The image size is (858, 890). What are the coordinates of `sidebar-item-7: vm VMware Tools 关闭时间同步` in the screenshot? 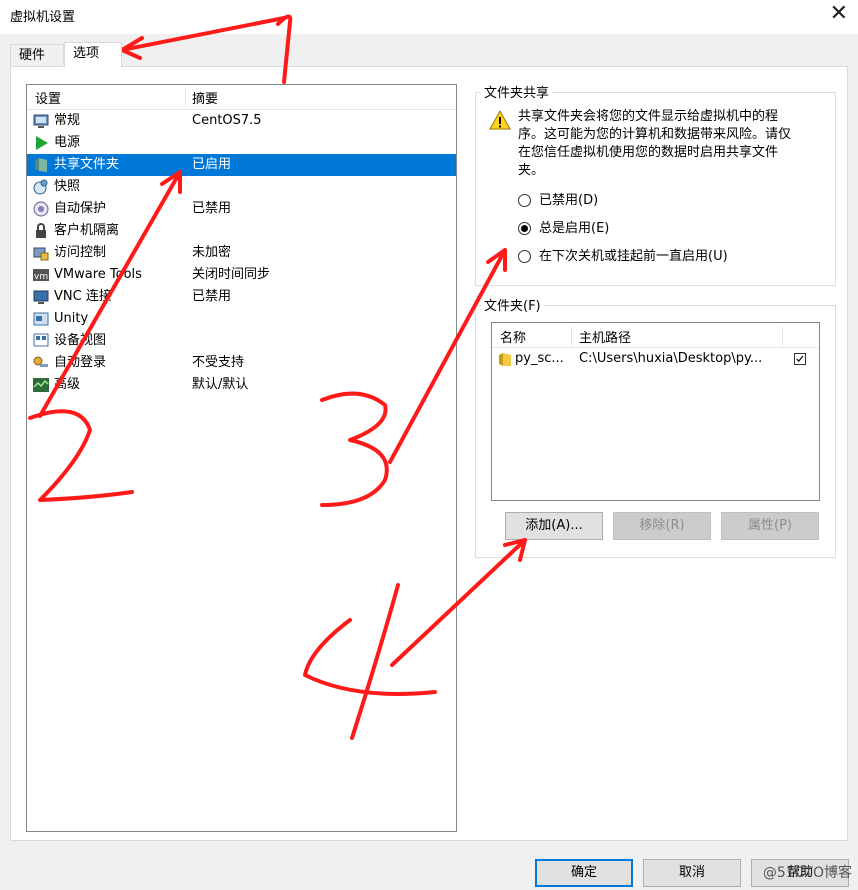 It's located at (241, 275).